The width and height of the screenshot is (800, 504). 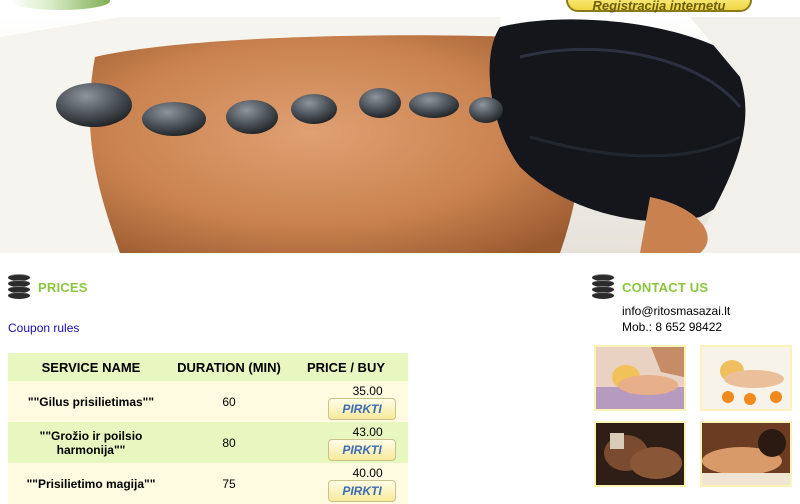 I want to click on top-header: Registracija internetu, so click(x=400, y=8).